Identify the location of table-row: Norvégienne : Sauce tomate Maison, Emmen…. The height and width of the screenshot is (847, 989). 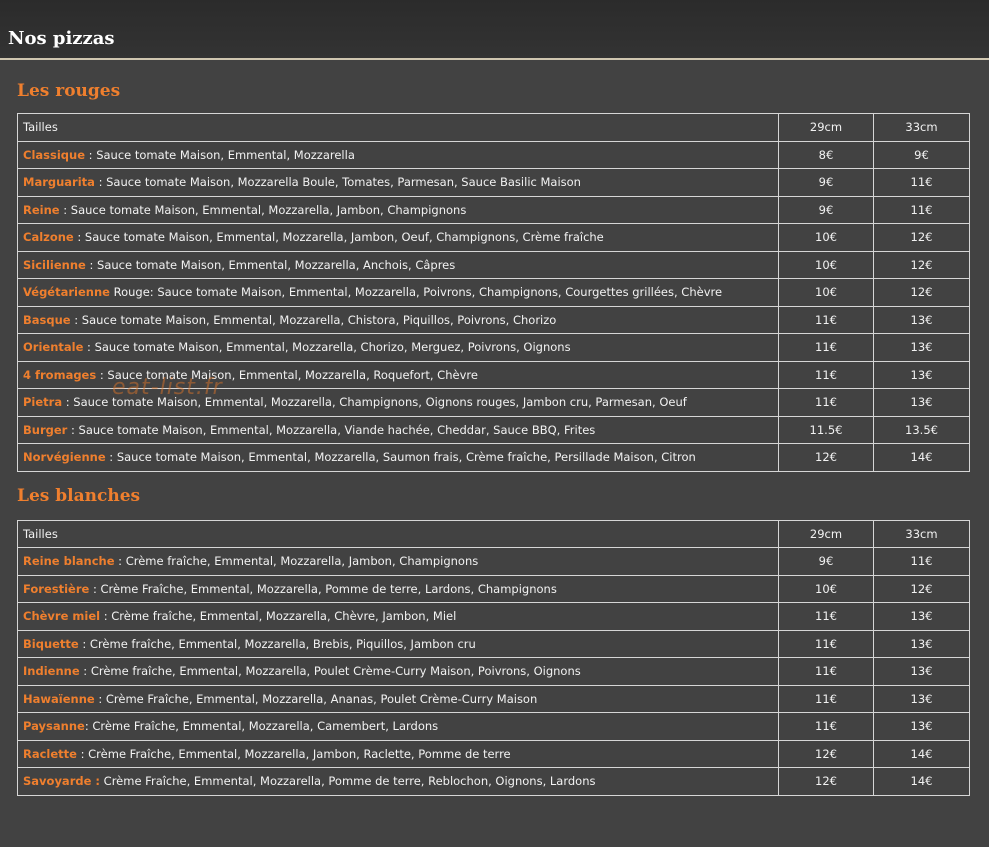
(493, 457).